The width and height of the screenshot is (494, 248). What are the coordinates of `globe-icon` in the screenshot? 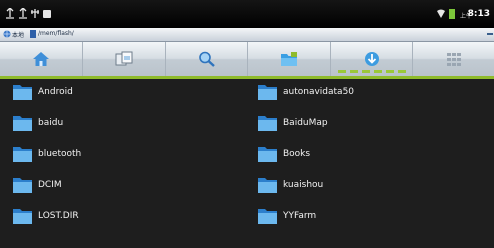 It's located at (7, 34).